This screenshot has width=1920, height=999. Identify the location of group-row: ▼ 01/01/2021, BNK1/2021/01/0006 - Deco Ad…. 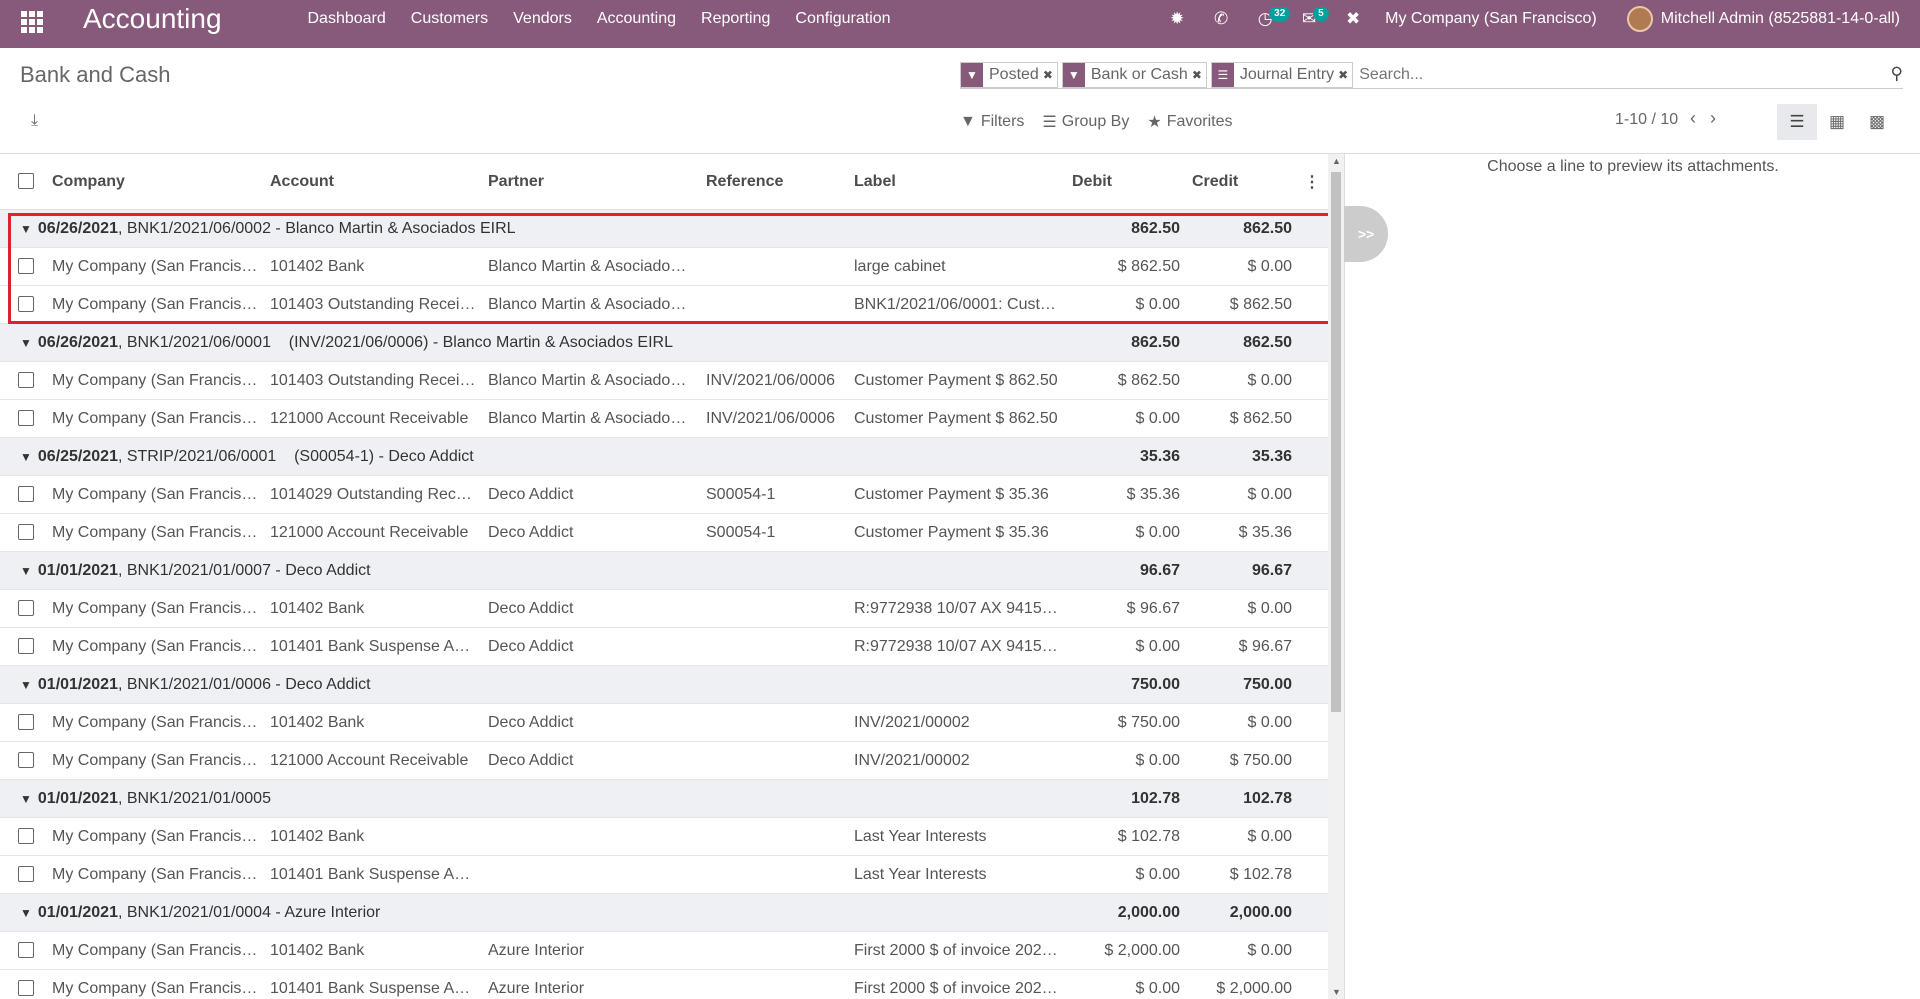
(664, 684).